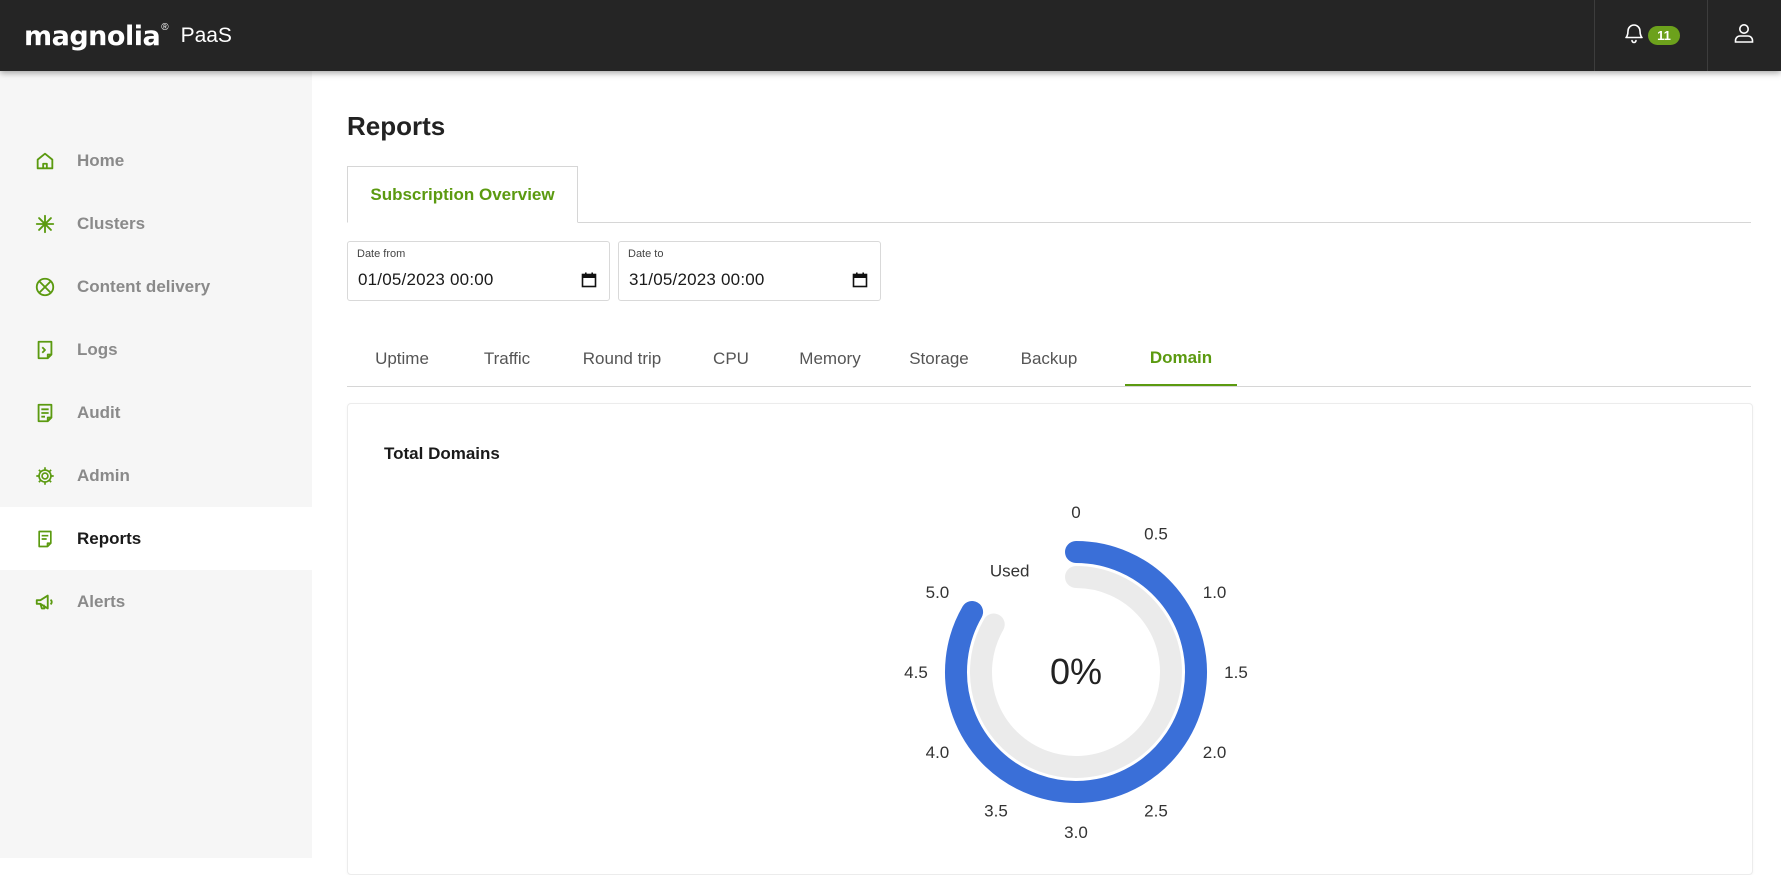 The width and height of the screenshot is (1781, 875). I want to click on sidebar-item-label: Reports, so click(109, 538).